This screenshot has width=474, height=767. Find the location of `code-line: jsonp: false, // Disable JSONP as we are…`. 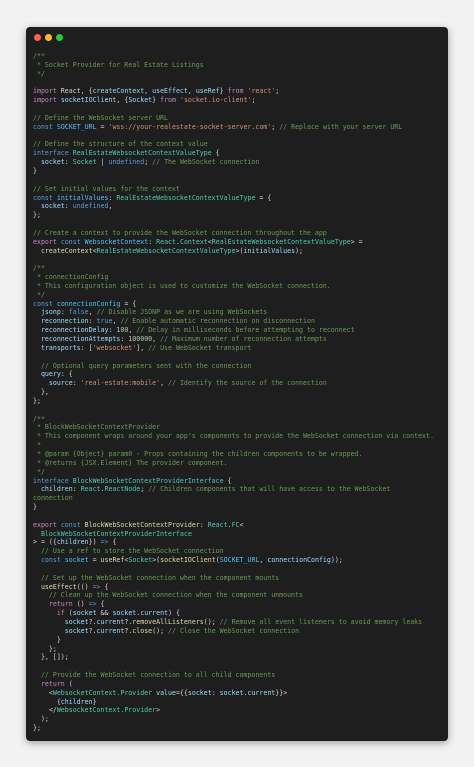

code-line: jsonp: false, // Disable JSONP as we are… is located at coordinates (239, 312).